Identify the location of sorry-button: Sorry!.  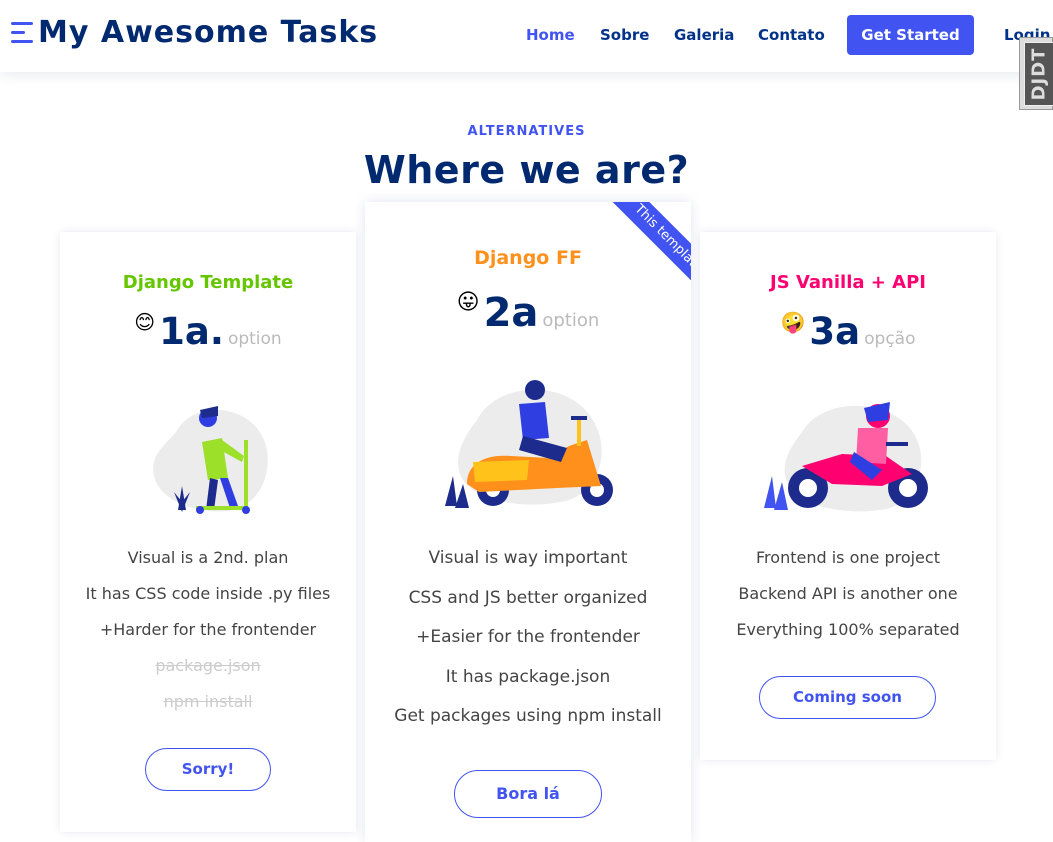
(208, 769).